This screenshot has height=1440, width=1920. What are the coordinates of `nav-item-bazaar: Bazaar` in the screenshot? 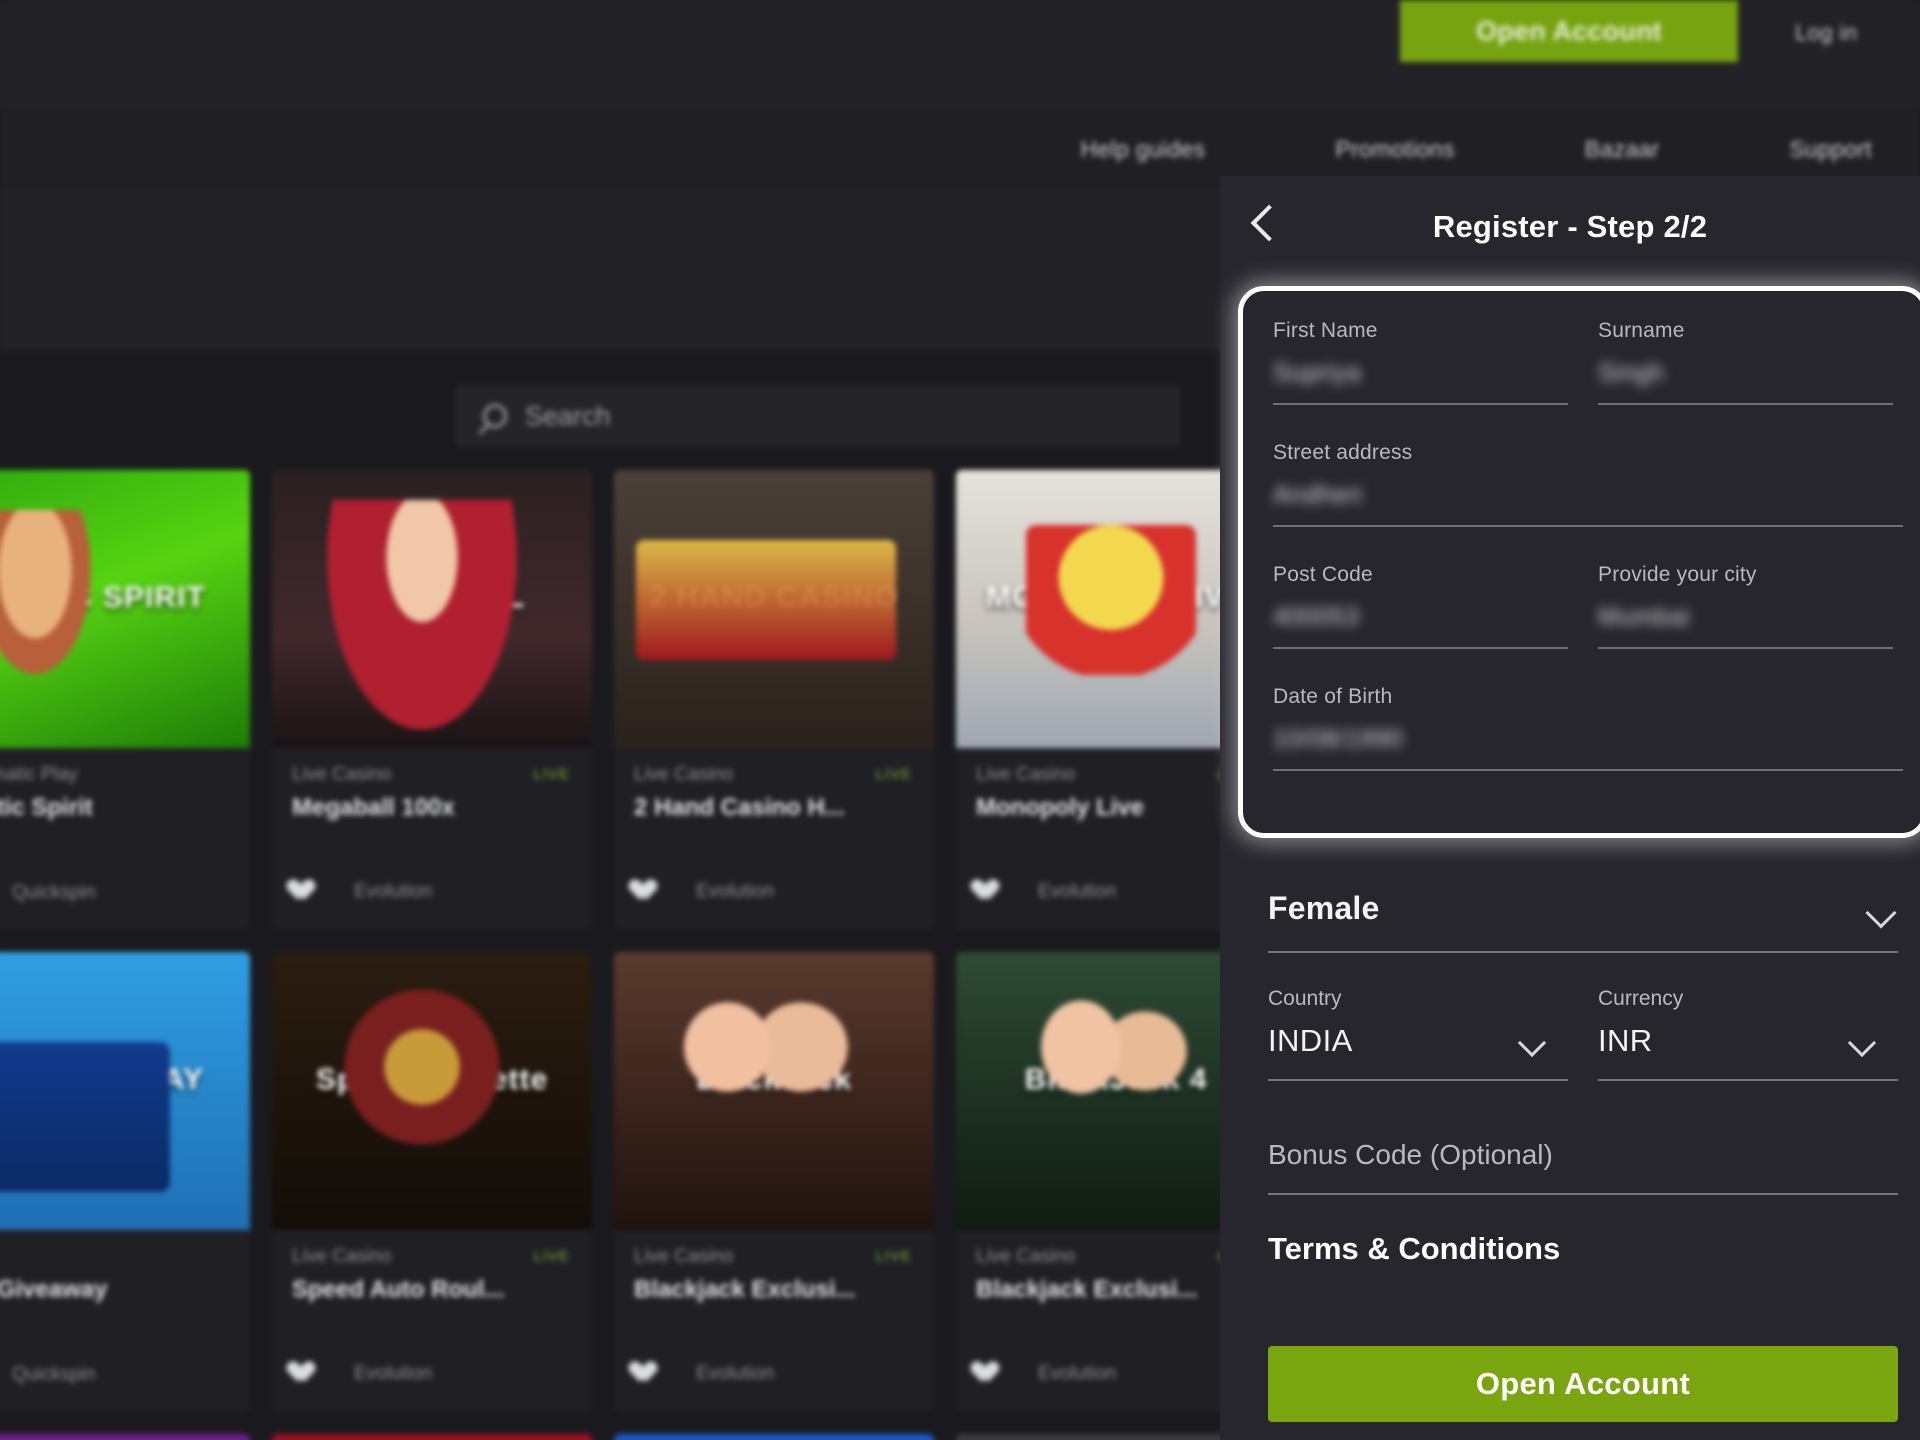 It's located at (1622, 149).